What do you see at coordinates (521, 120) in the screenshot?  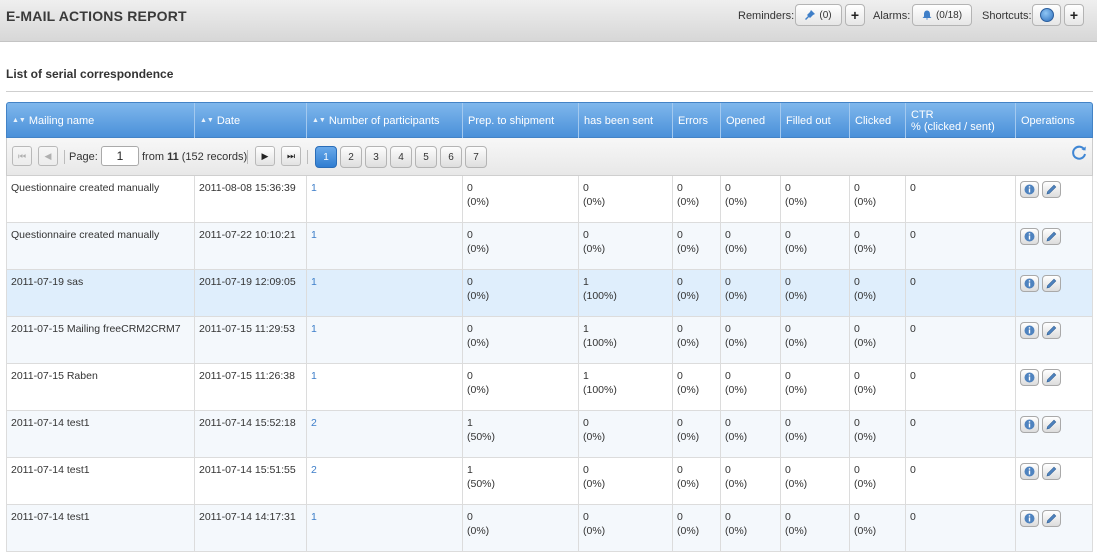 I see `col-header-prep: Prep. to shipment` at bounding box center [521, 120].